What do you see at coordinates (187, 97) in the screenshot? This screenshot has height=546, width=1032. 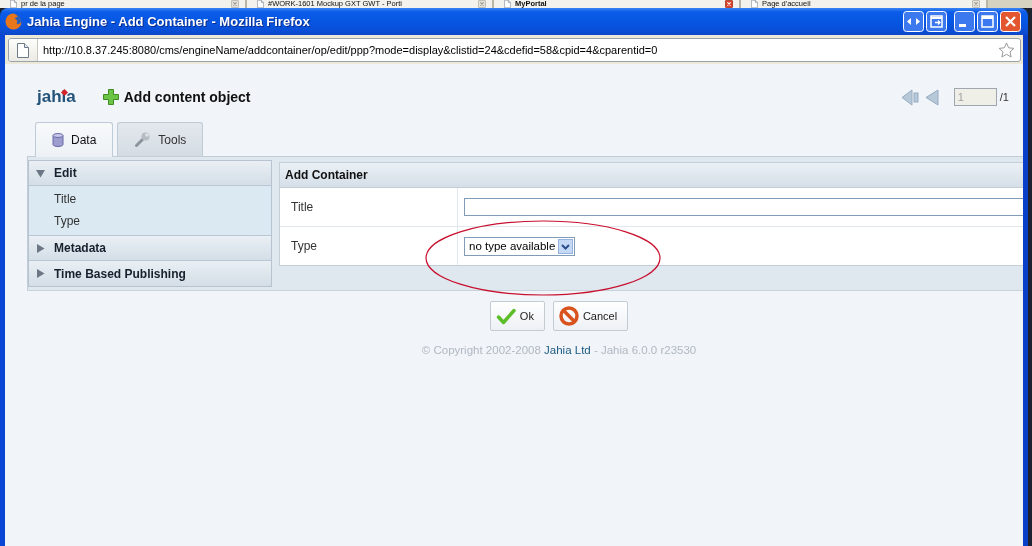 I see `page-heading: Add content object` at bounding box center [187, 97].